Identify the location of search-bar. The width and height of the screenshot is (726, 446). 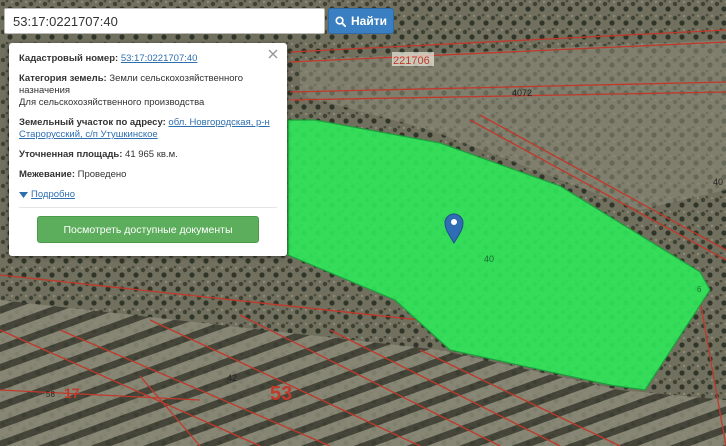
(164, 21).